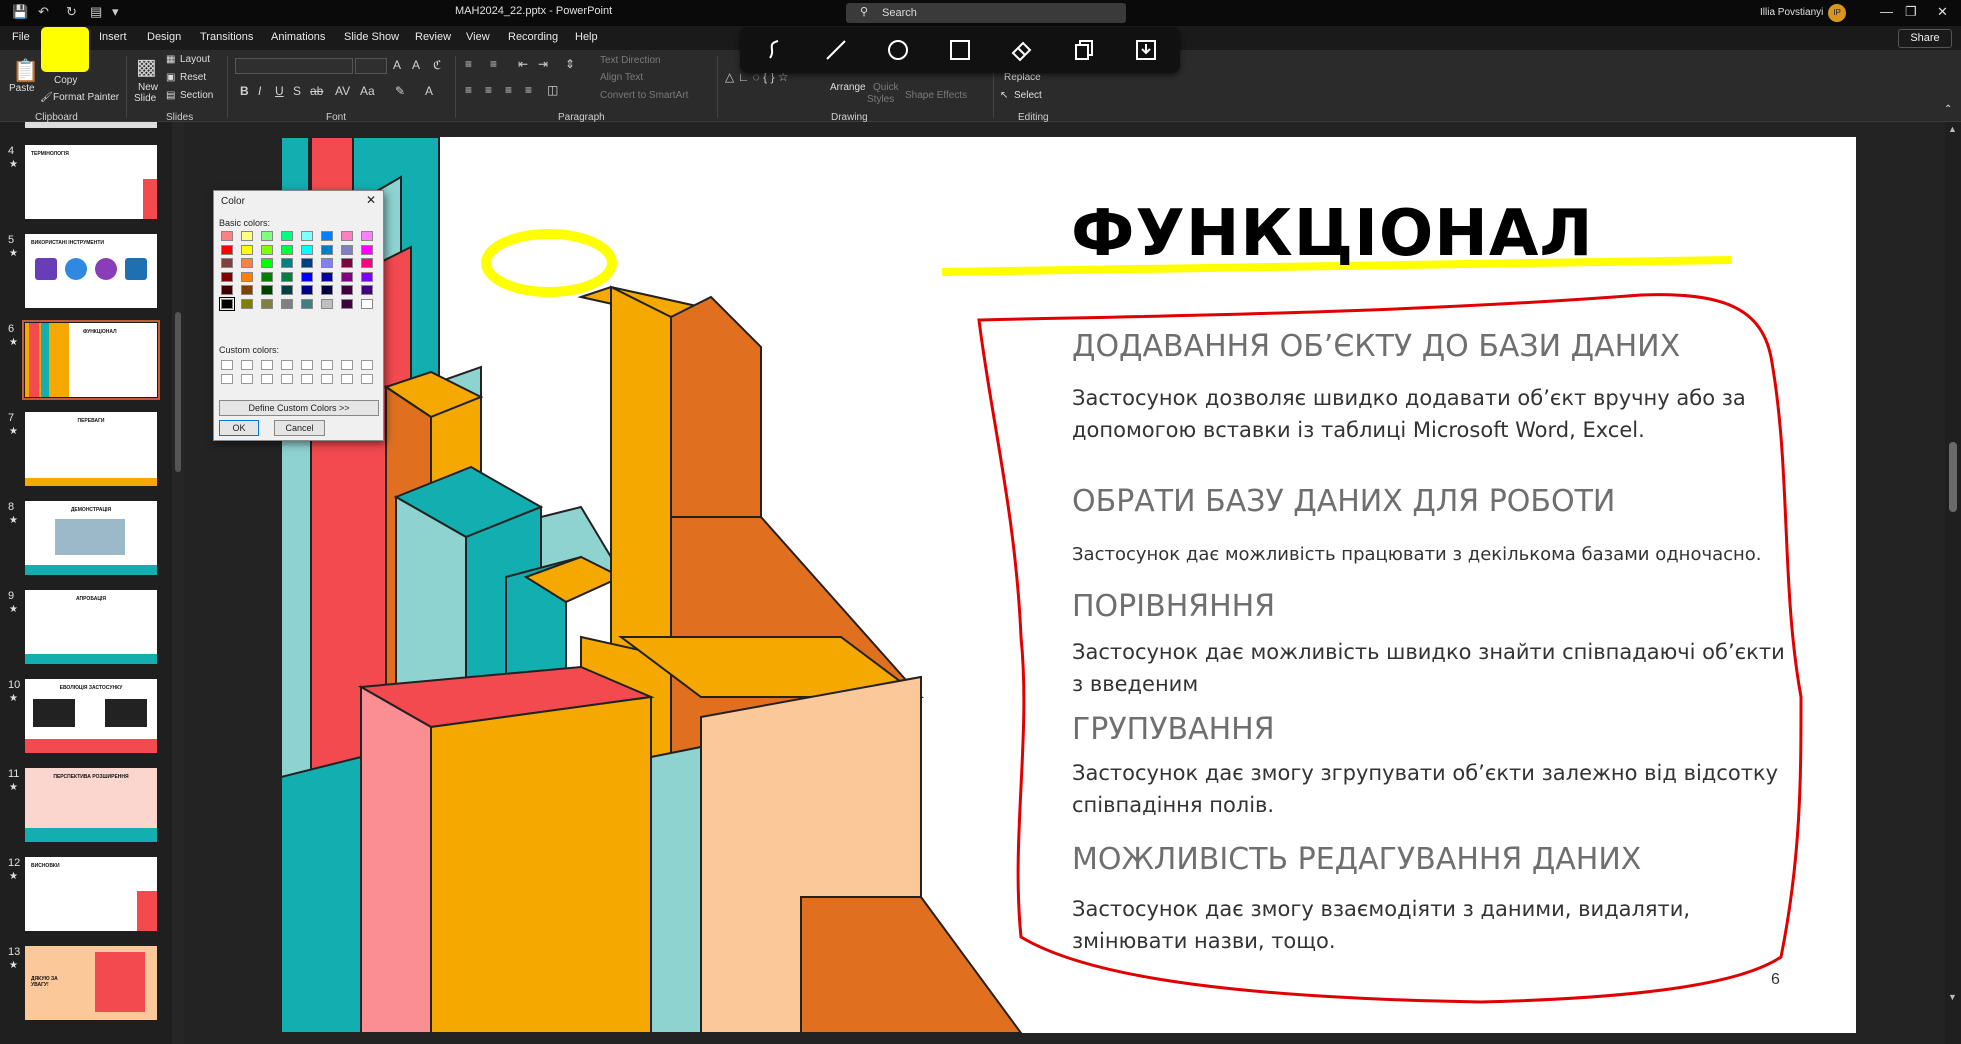 Image resolution: width=1961 pixels, height=1044 pixels. Describe the element at coordinates (96, 12) in the screenshot. I see `present-icon: ▤` at that location.